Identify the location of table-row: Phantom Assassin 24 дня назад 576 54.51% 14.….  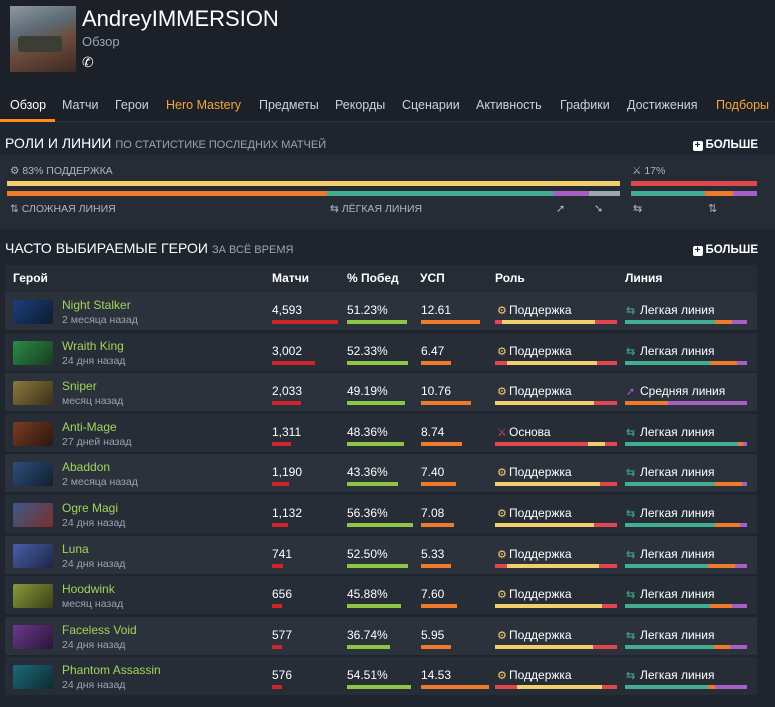
(381, 676).